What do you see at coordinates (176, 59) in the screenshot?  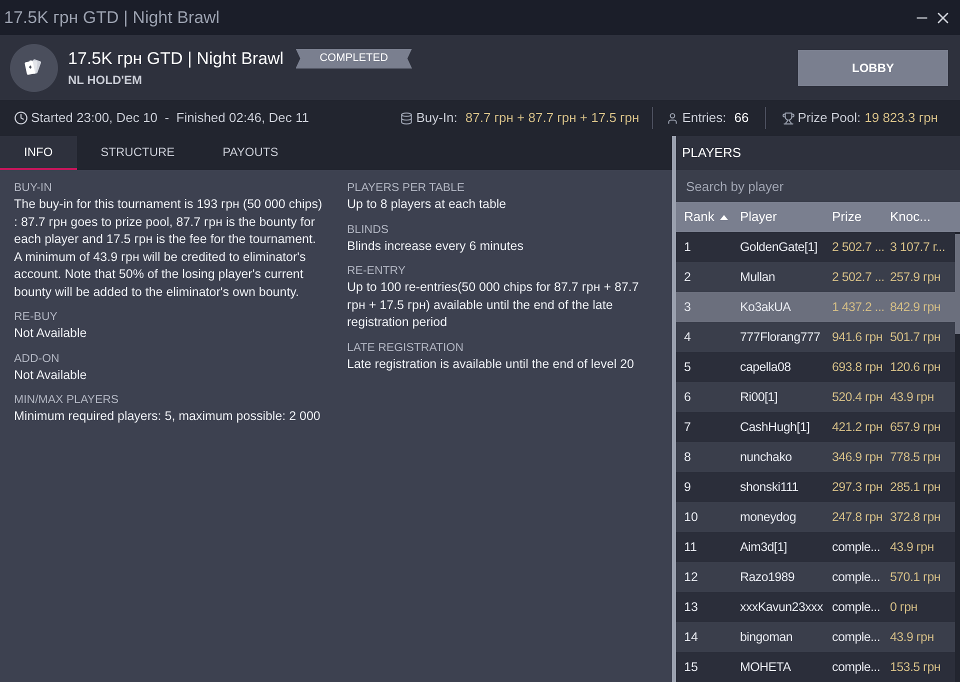 I see `tournament-title: 17.5K грн GTD | Night Brawl` at bounding box center [176, 59].